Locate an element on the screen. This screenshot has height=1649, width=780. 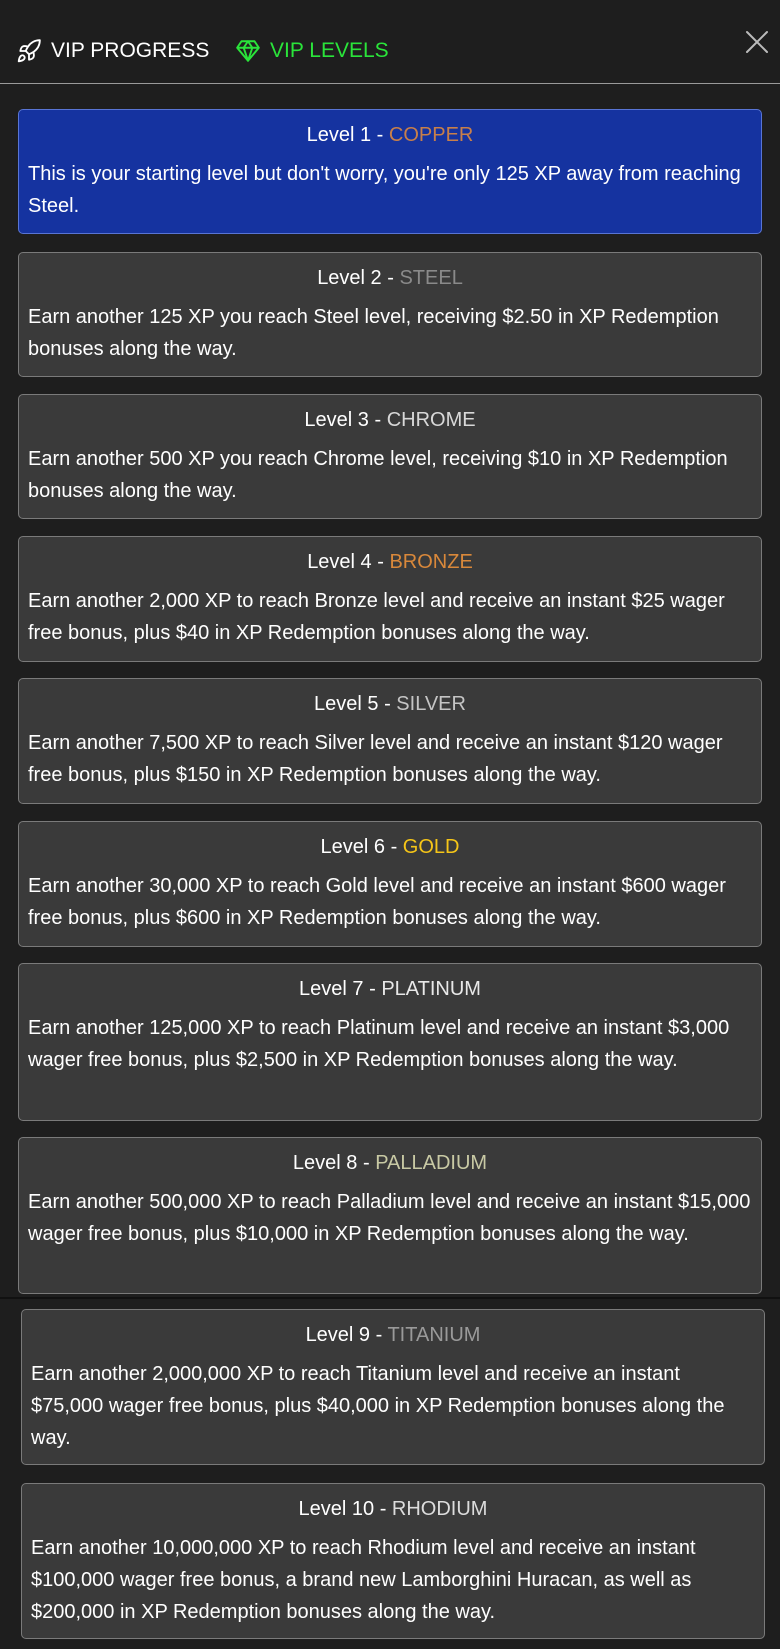
level-title: Level 8 - PALLADIUM is located at coordinates (390, 1163).